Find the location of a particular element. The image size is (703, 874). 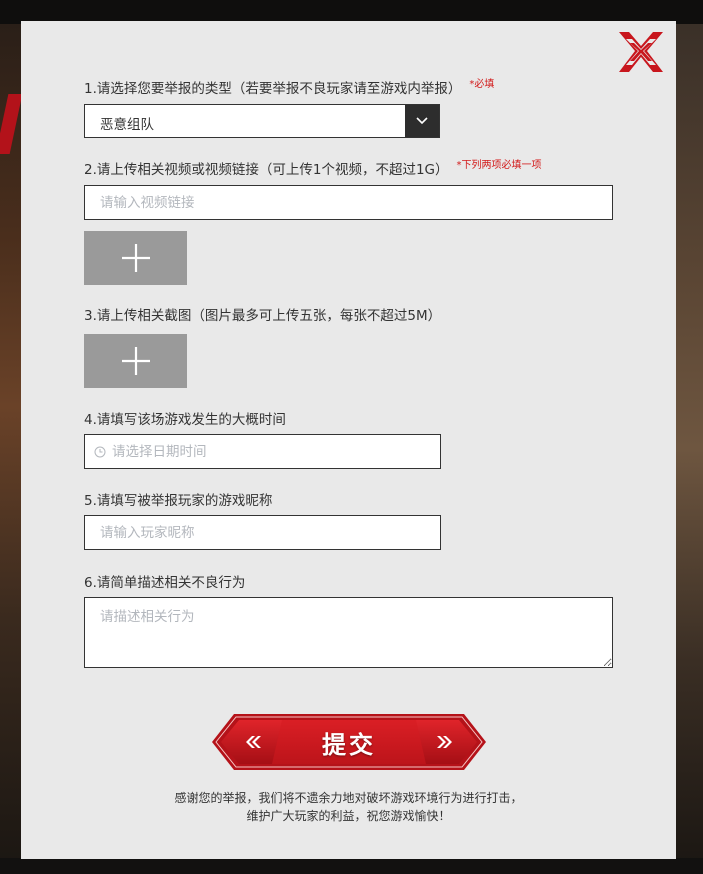

question-5-text: 5.请填写被举报玩家的游戏昵称 is located at coordinates (178, 501).